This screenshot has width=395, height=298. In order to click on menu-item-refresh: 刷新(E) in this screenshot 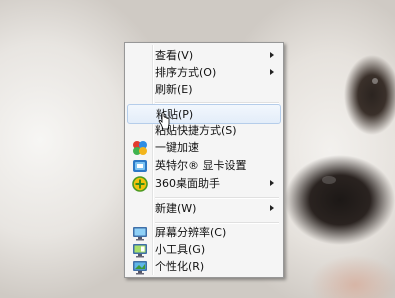, I will do `click(204, 90)`.